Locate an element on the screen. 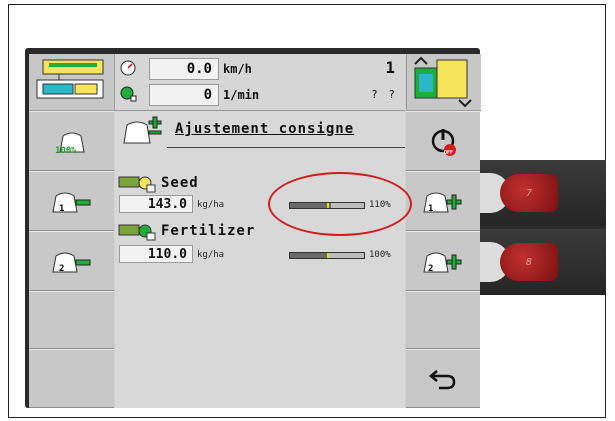 This screenshot has height=421, width=615. product-2-percent: 100% is located at coordinates (380, 255).